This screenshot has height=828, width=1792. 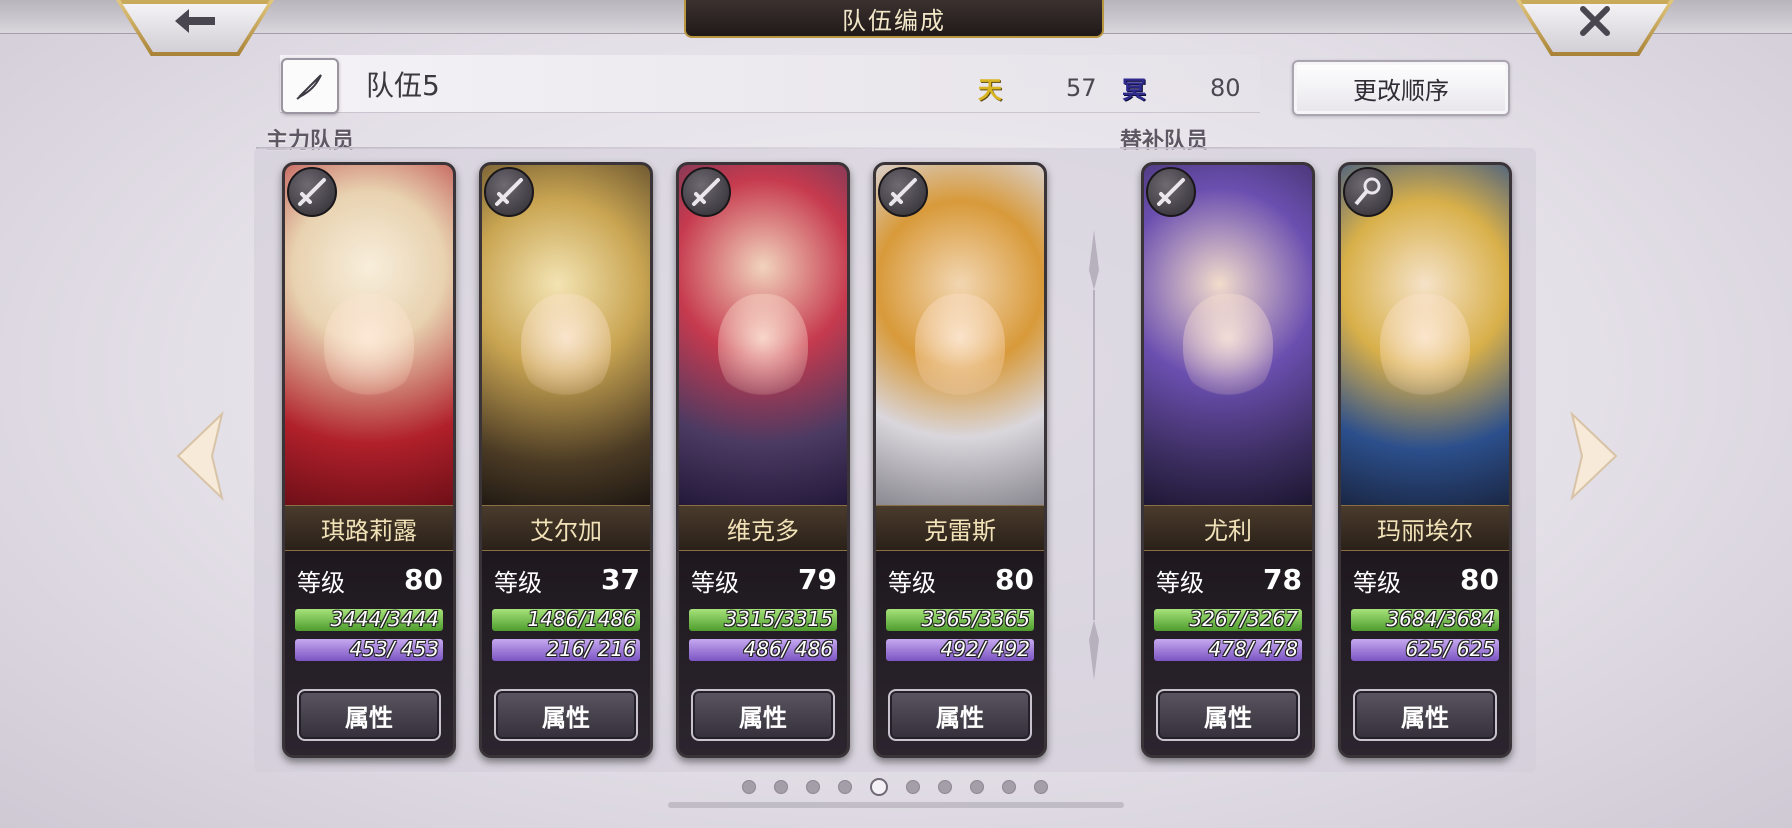 What do you see at coordinates (1253, 649) in the screenshot?
I see `mp-value: 478/ 478` at bounding box center [1253, 649].